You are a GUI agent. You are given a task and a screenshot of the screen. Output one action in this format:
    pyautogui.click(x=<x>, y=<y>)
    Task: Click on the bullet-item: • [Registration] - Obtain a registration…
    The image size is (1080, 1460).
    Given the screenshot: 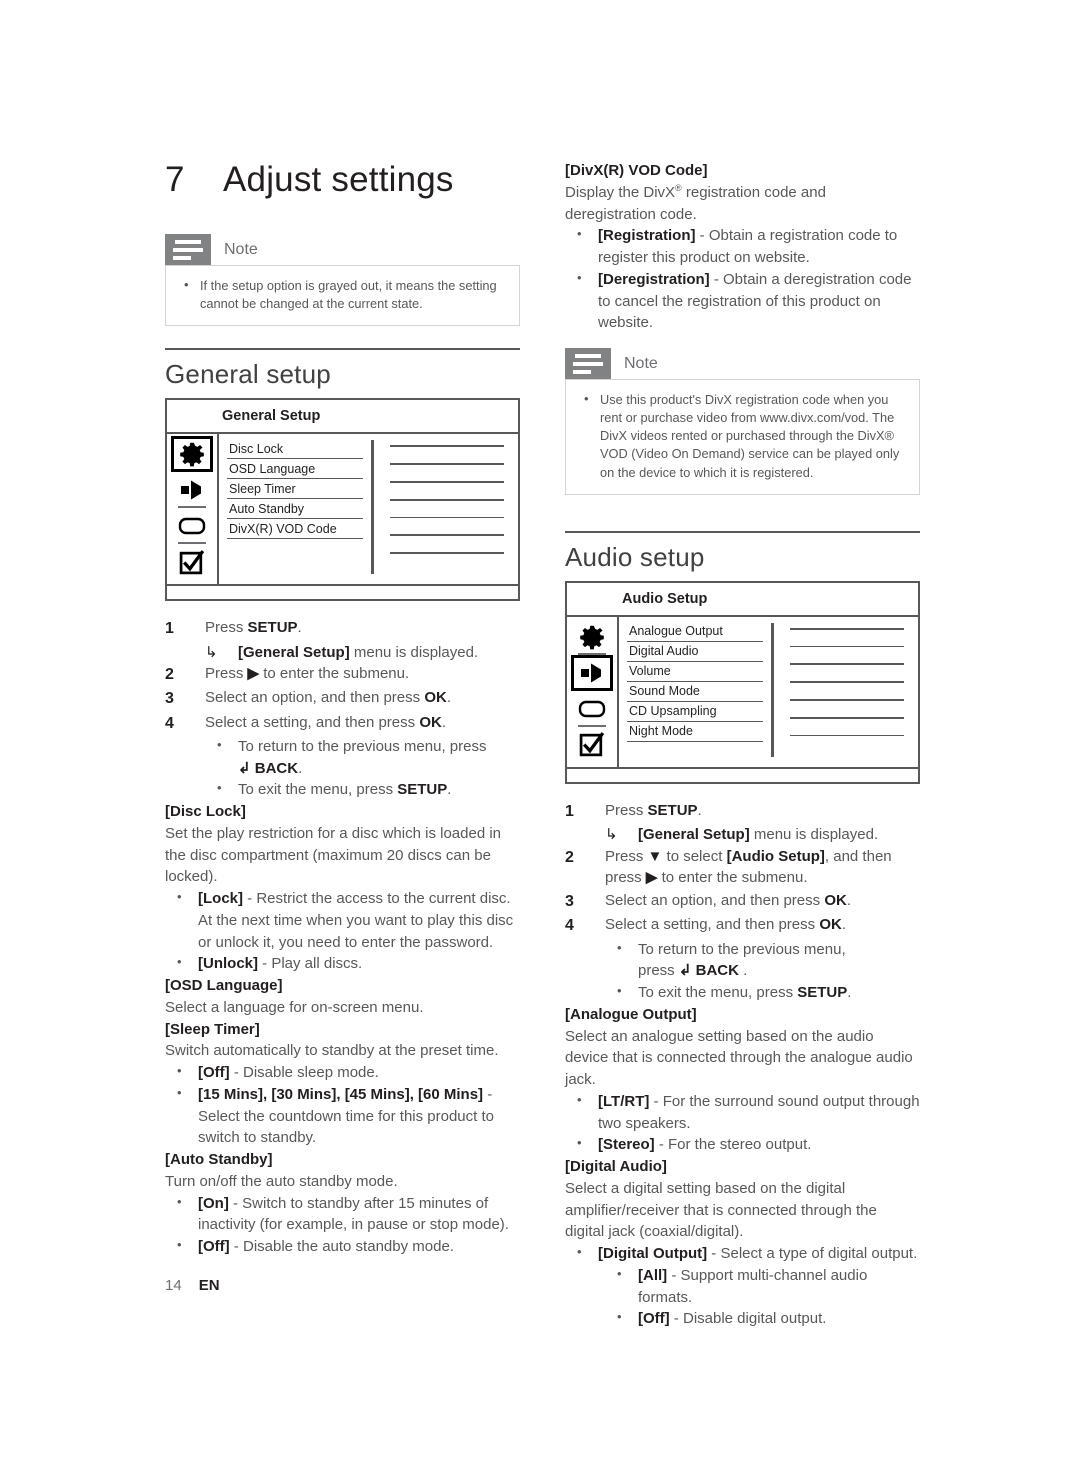 What is the action you would take?
    pyautogui.click(x=742, y=247)
    